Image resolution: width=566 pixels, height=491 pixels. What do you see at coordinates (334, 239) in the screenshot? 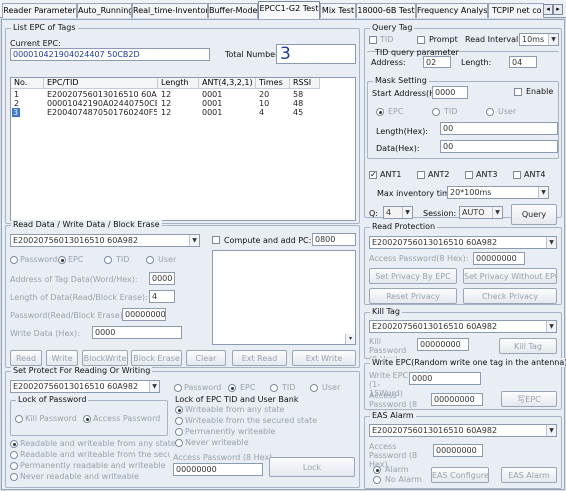
I see `pc-value-field: 0800` at bounding box center [334, 239].